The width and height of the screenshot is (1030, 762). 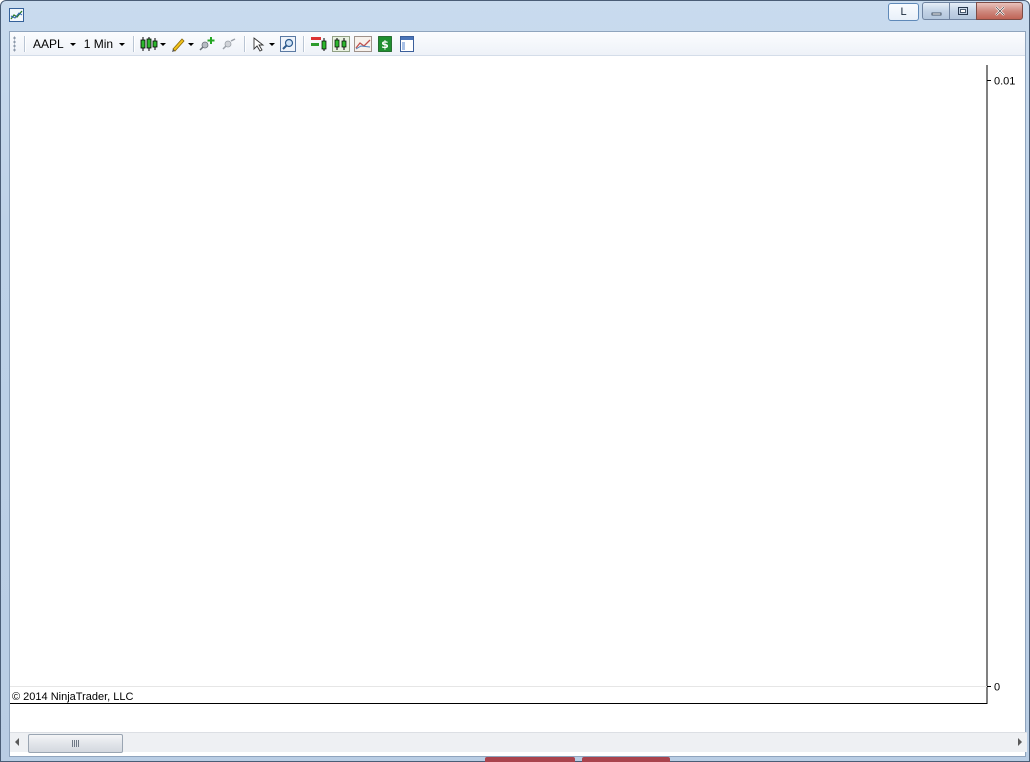 I want to click on add-indicator-button, so click(x=207, y=44).